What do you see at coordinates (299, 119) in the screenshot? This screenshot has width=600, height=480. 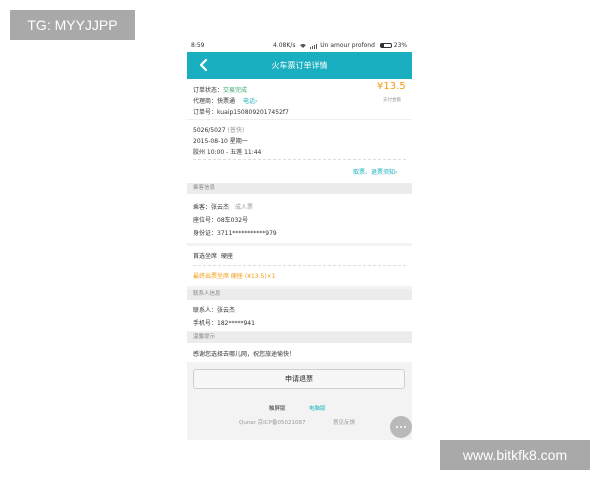 I see `divider` at bounding box center [299, 119].